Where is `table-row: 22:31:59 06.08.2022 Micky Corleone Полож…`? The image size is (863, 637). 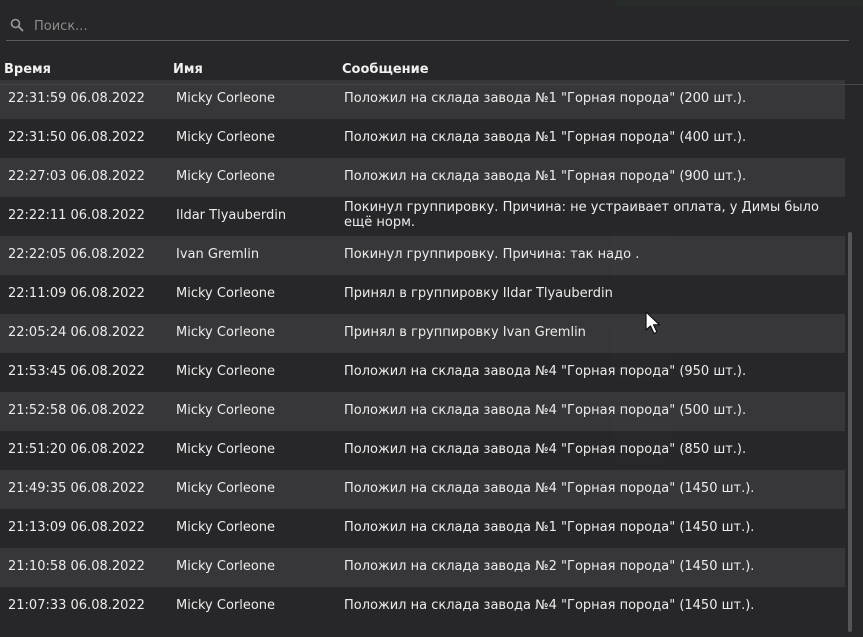 table-row: 22:31:59 06.08.2022 Micky Corleone Полож… is located at coordinates (422, 99).